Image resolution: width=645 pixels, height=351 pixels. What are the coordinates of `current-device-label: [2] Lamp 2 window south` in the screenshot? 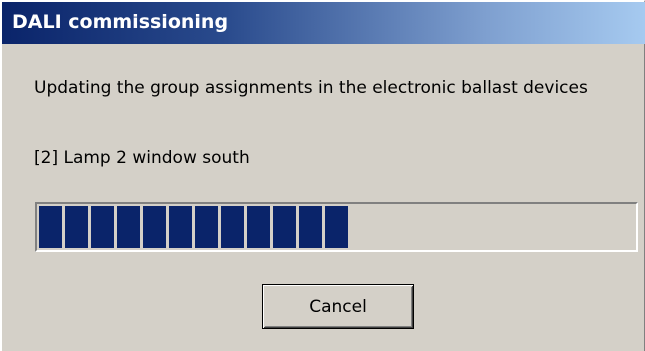 It's located at (142, 158).